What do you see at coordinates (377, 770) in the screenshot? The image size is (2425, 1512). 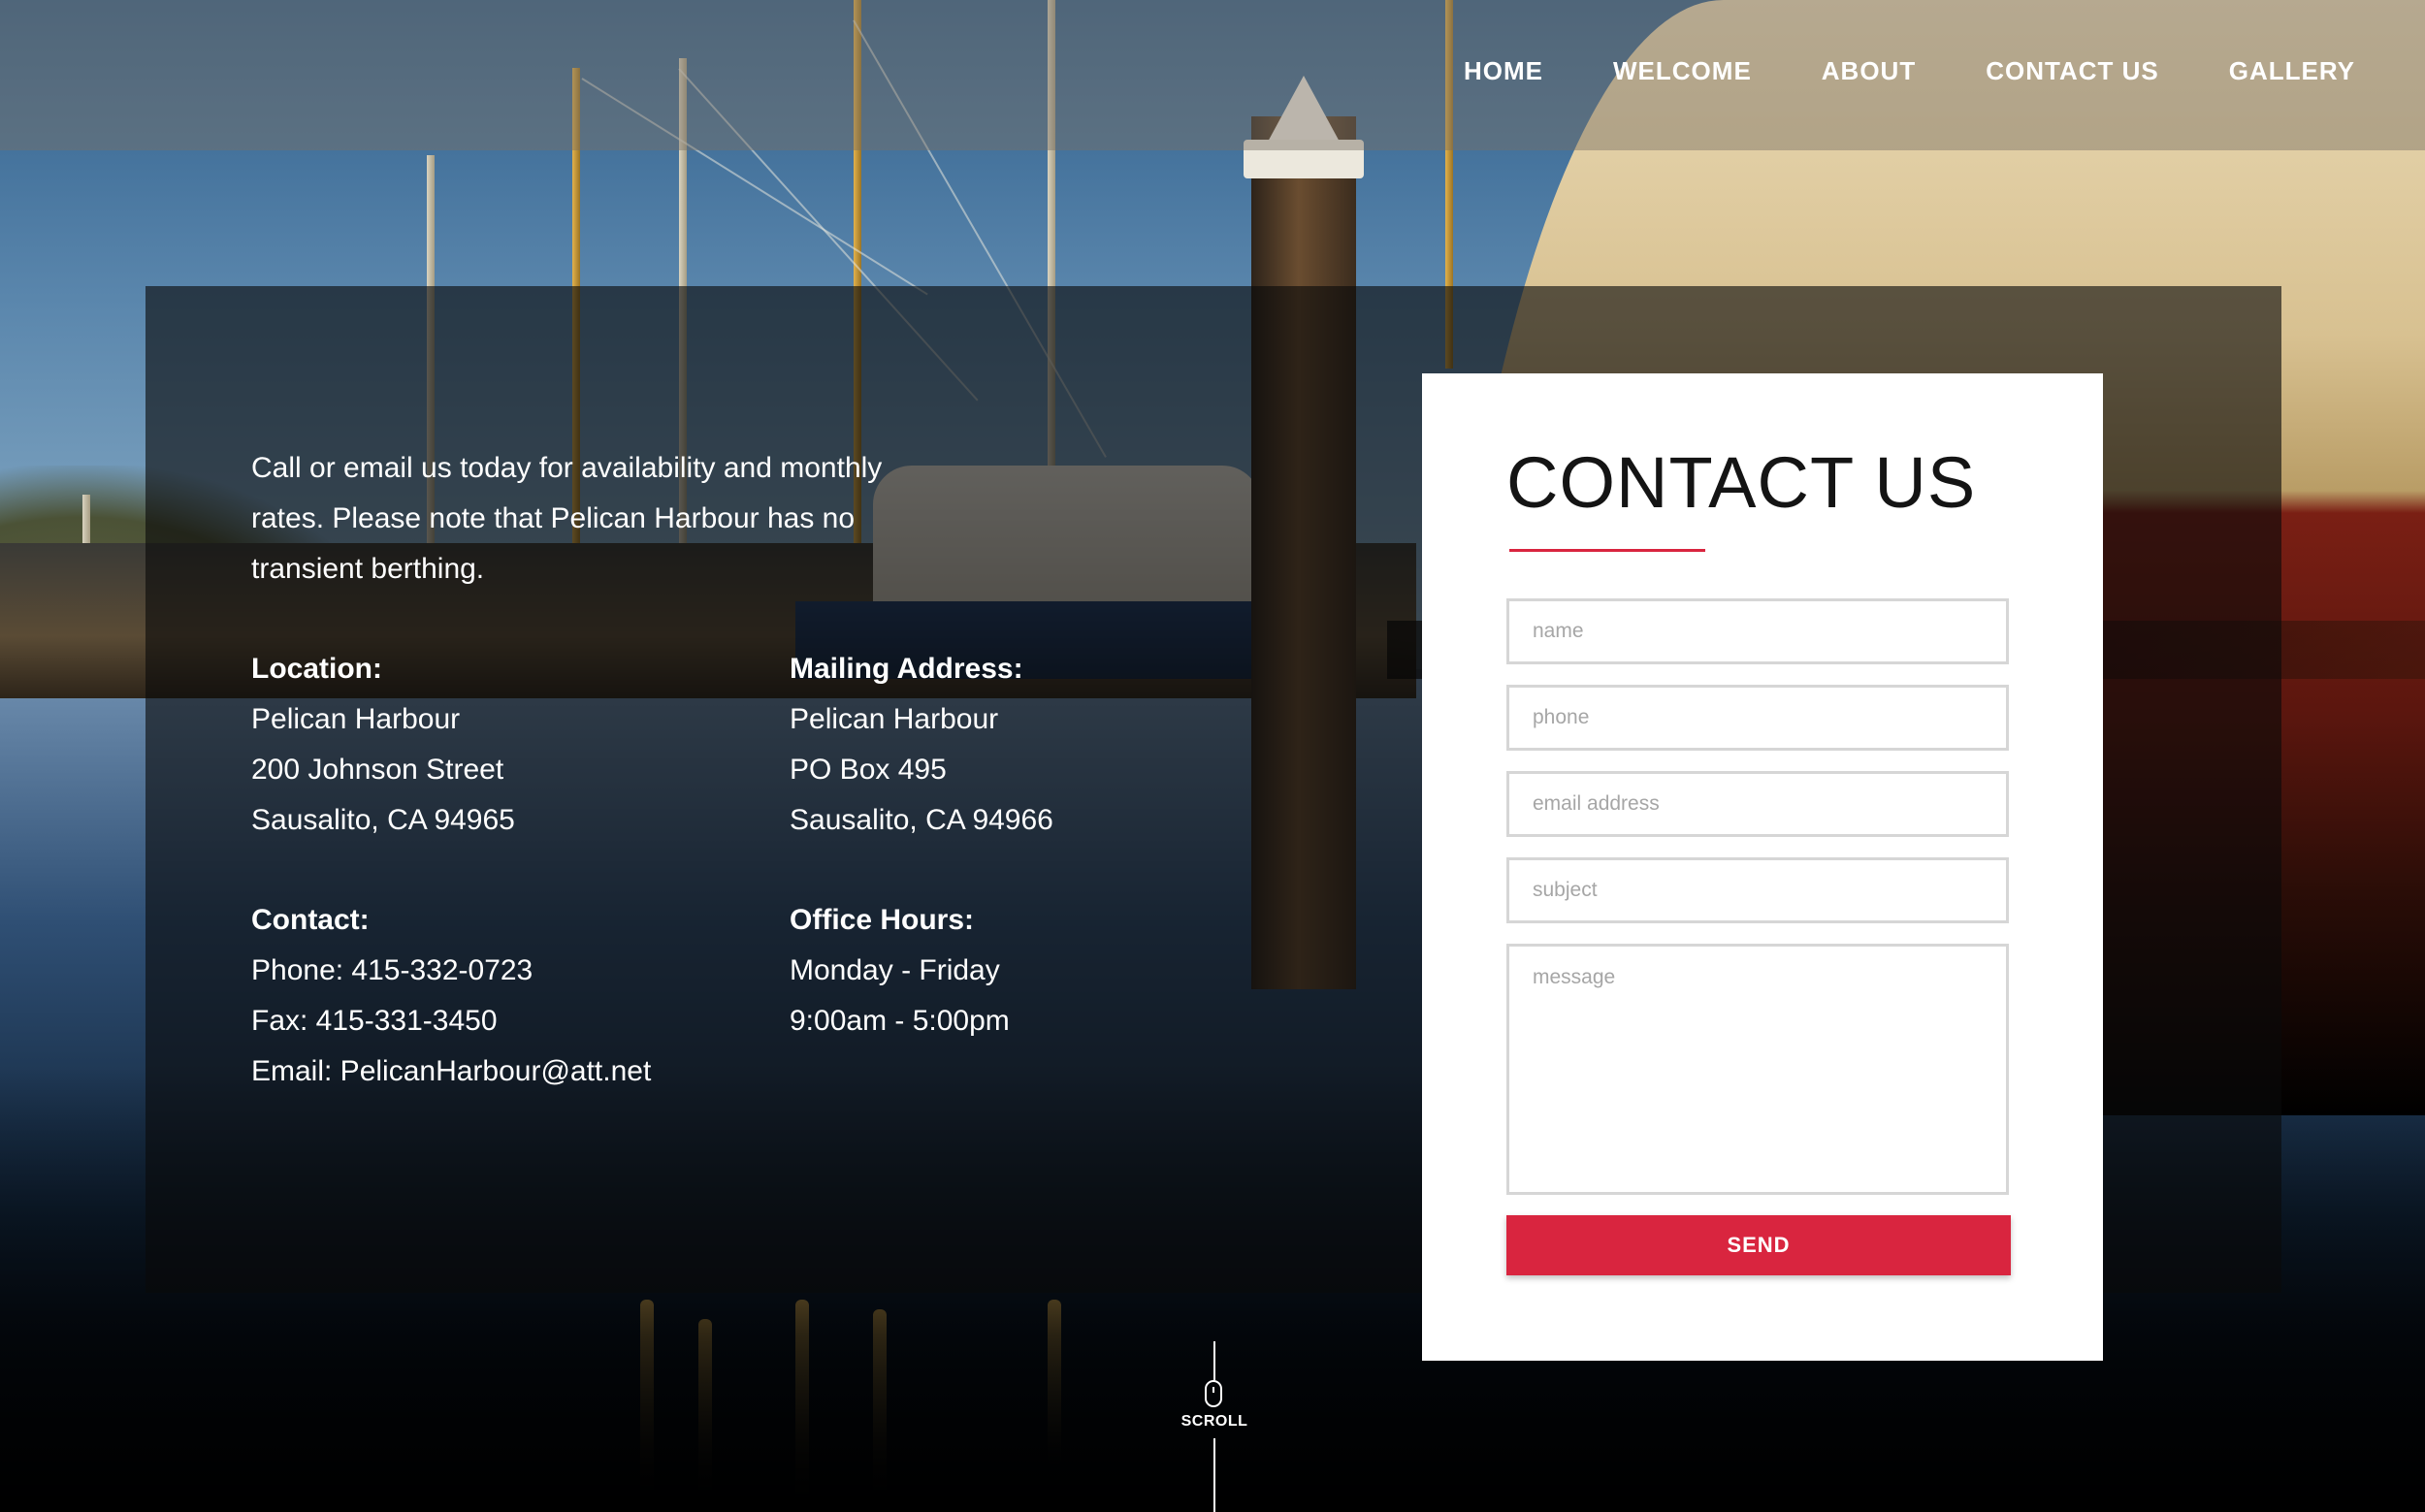 I see `location-line: 200 Johnson Street` at bounding box center [377, 770].